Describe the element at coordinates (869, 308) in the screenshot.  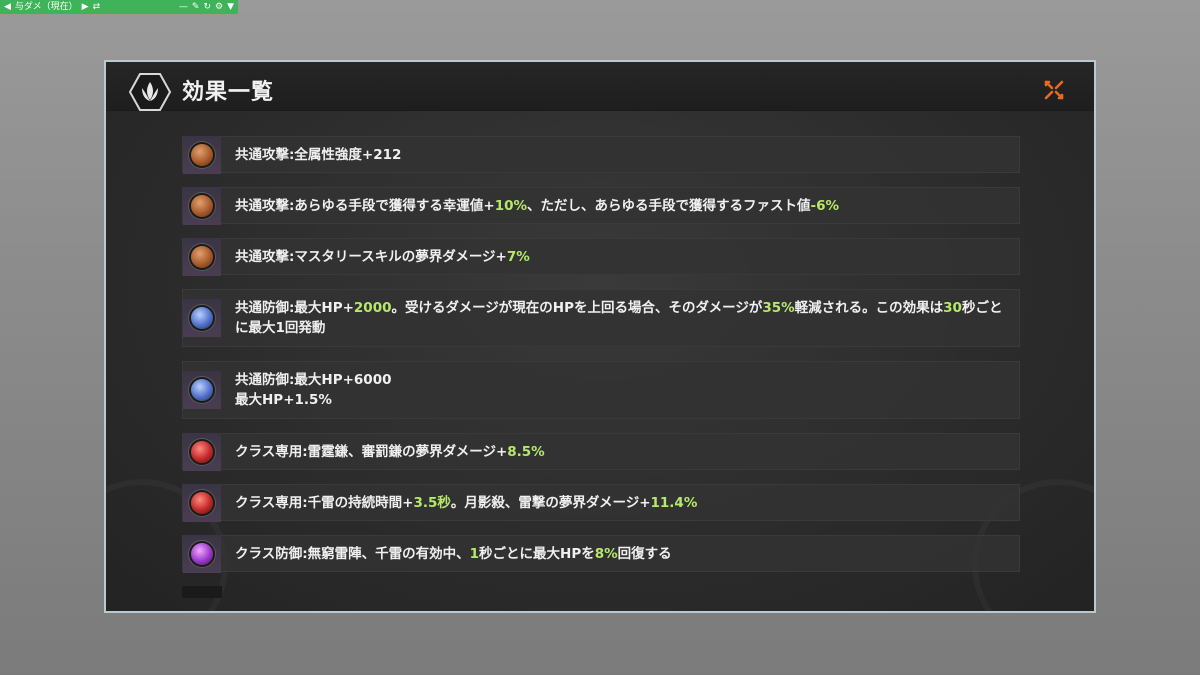
I see `effect-text-part: 軽減される。この効果は` at that location.